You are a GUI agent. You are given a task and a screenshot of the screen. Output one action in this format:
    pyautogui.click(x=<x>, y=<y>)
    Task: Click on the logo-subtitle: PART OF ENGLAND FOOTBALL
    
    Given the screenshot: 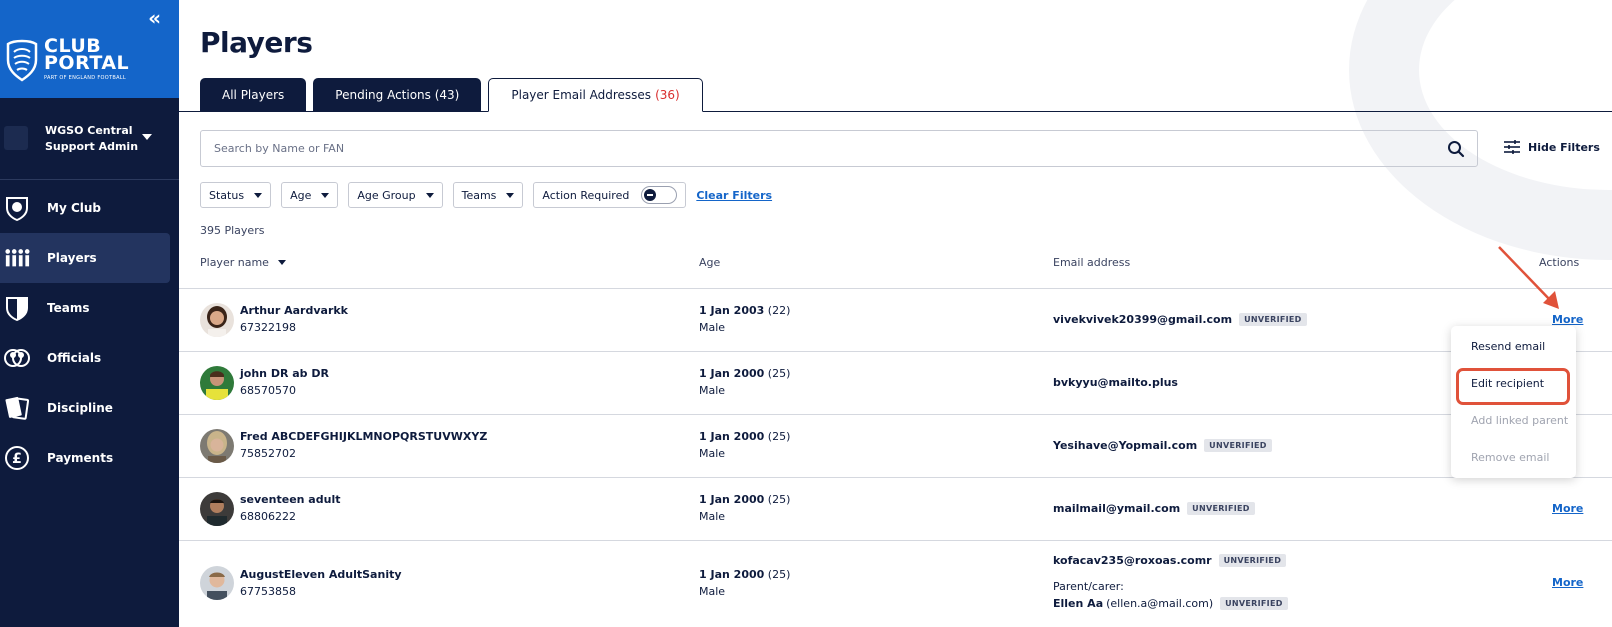 What is the action you would take?
    pyautogui.click(x=85, y=78)
    